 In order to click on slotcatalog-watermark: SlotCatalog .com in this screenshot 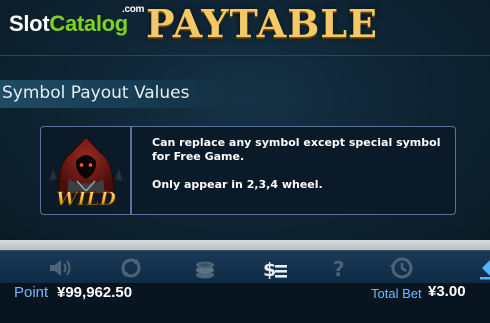, I will do `click(76, 20)`.